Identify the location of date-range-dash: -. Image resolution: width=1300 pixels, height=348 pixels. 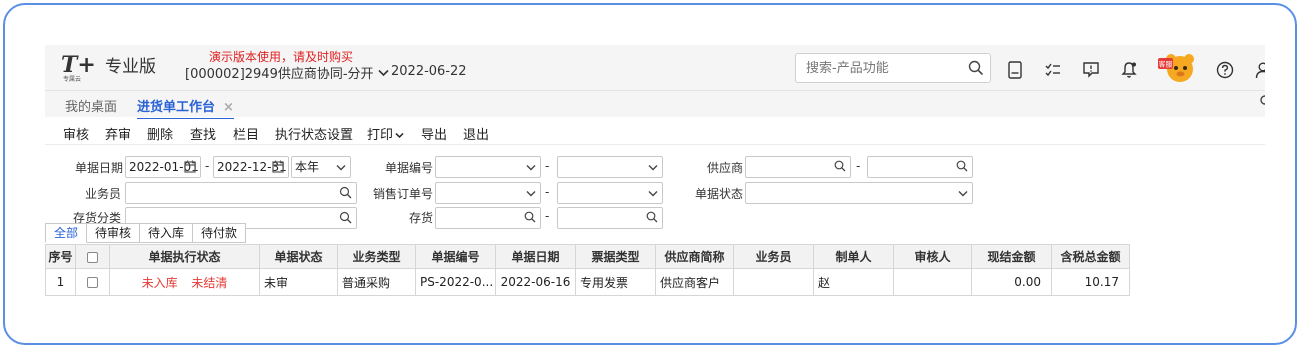
(207, 166).